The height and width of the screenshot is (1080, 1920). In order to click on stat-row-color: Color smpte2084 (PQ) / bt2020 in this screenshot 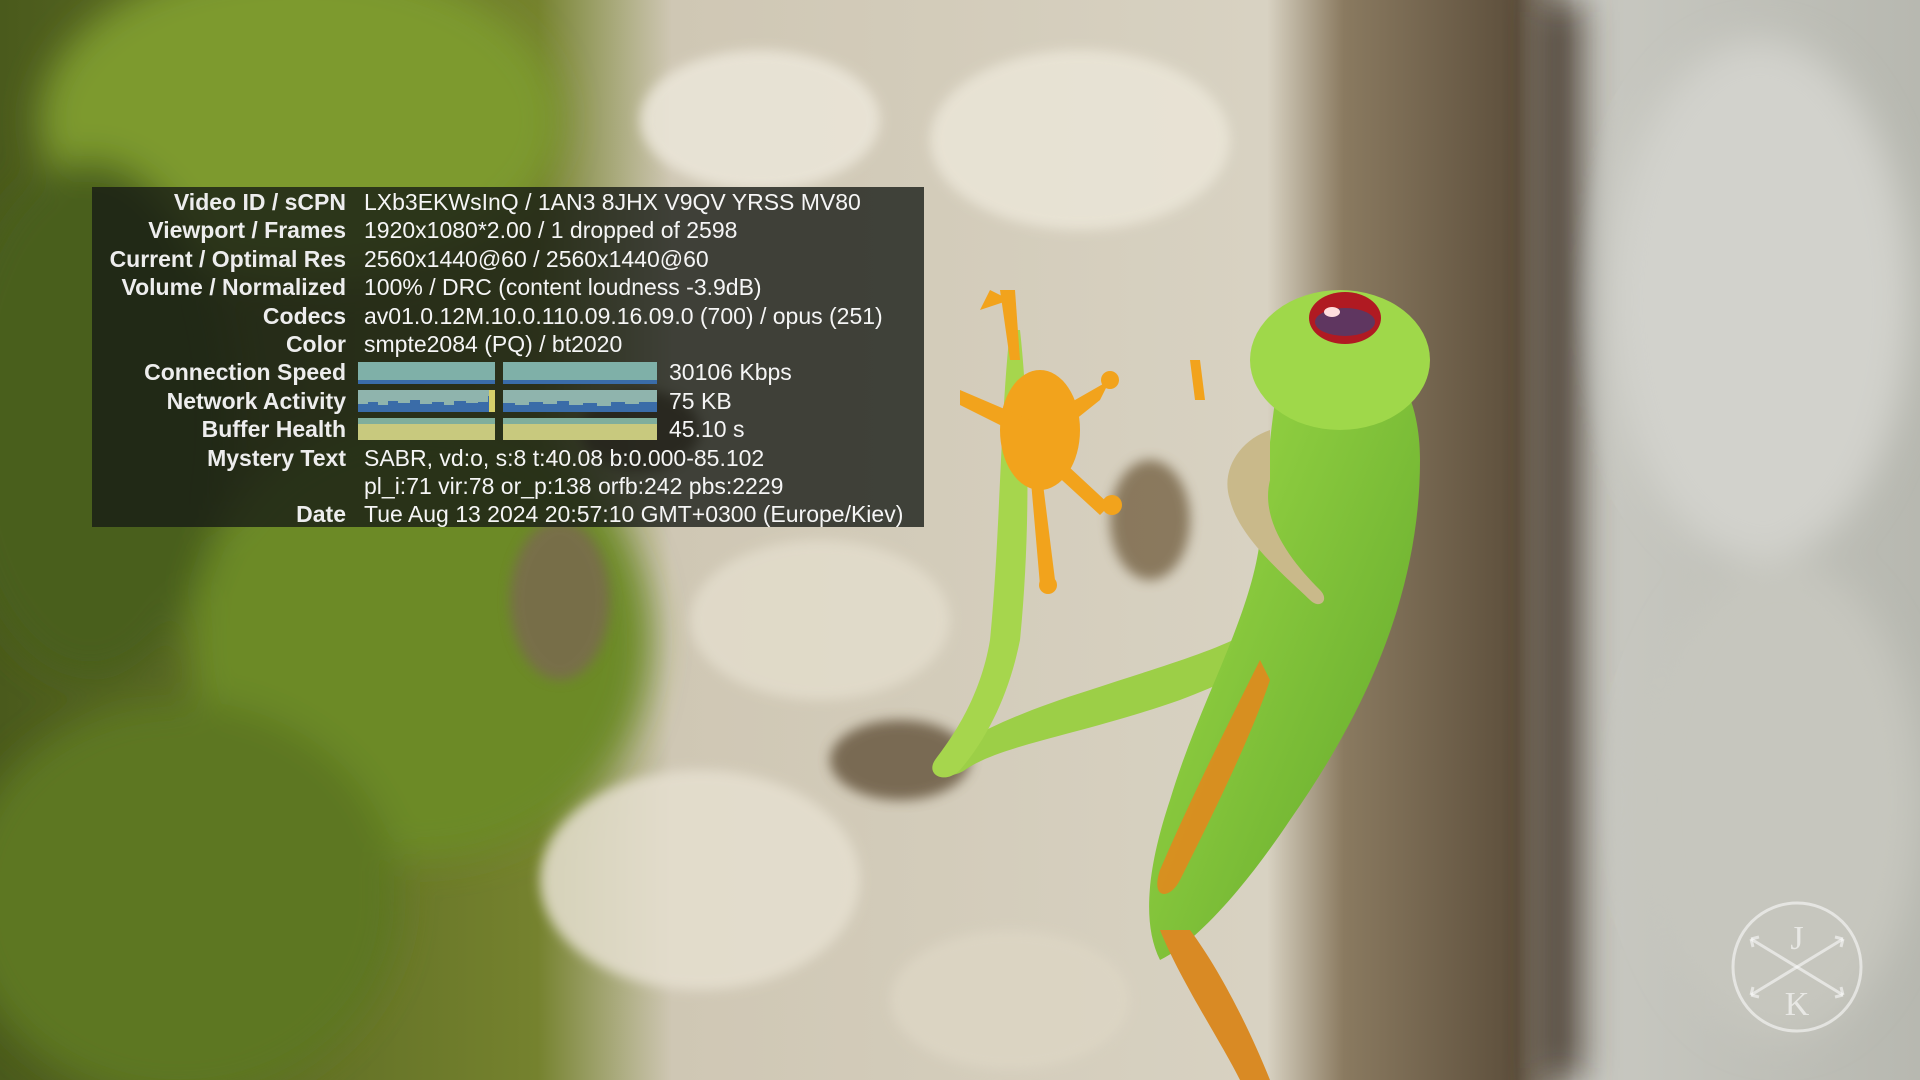, I will do `click(508, 344)`.